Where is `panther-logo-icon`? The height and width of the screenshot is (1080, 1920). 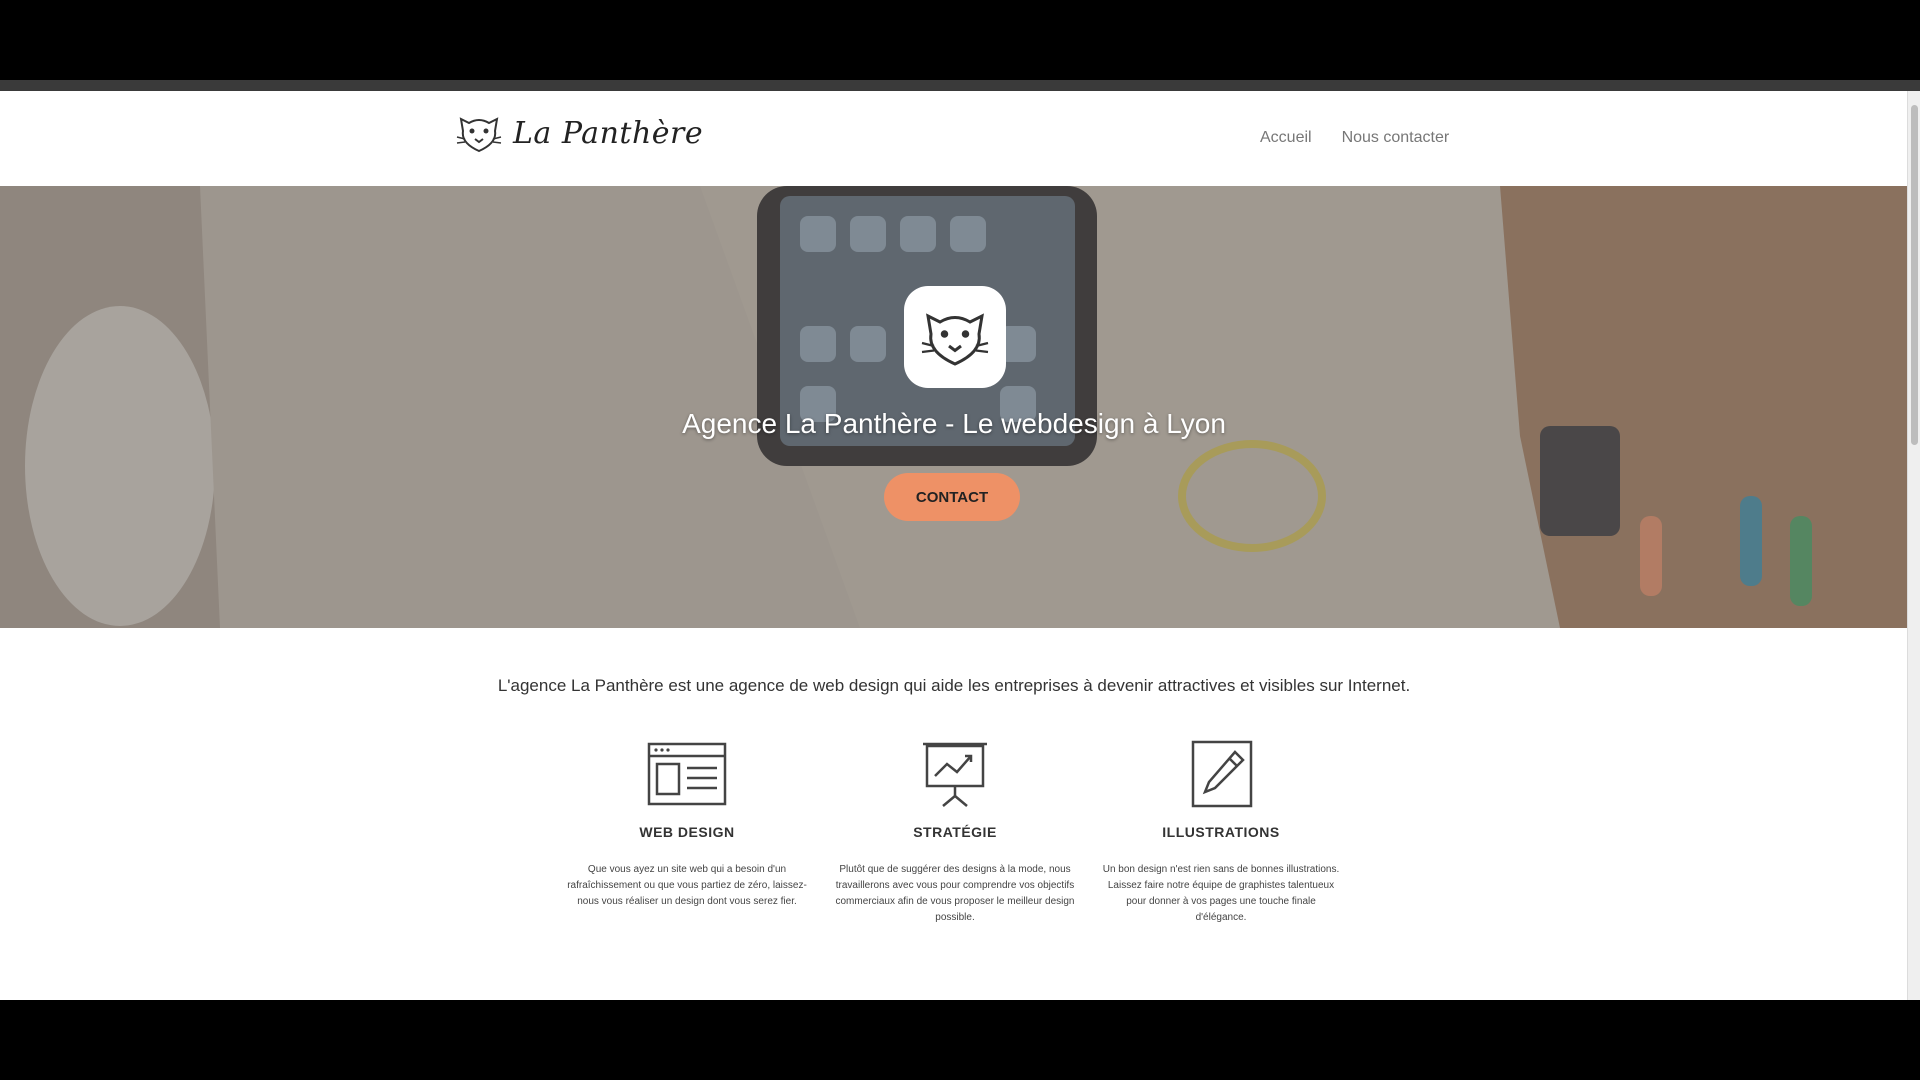 panther-logo-icon is located at coordinates (479, 135).